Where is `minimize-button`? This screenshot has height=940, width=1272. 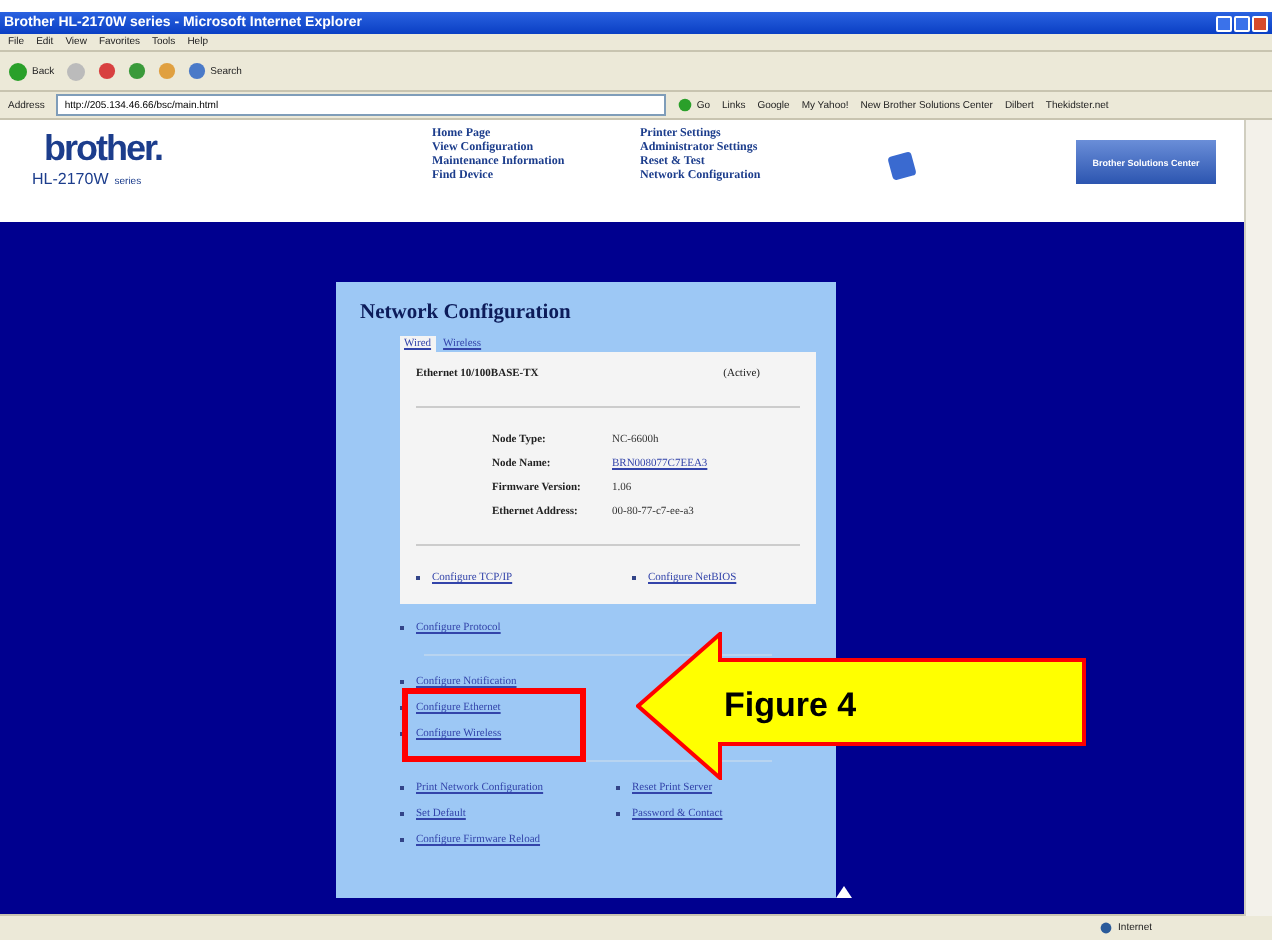 minimize-button is located at coordinates (1224, 23).